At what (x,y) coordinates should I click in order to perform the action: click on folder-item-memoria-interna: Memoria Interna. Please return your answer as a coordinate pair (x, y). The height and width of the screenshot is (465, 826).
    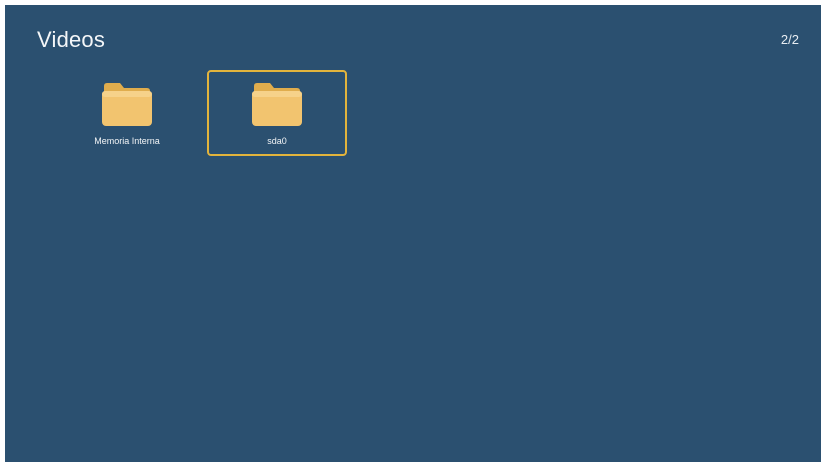
    Looking at the image, I should click on (127, 113).